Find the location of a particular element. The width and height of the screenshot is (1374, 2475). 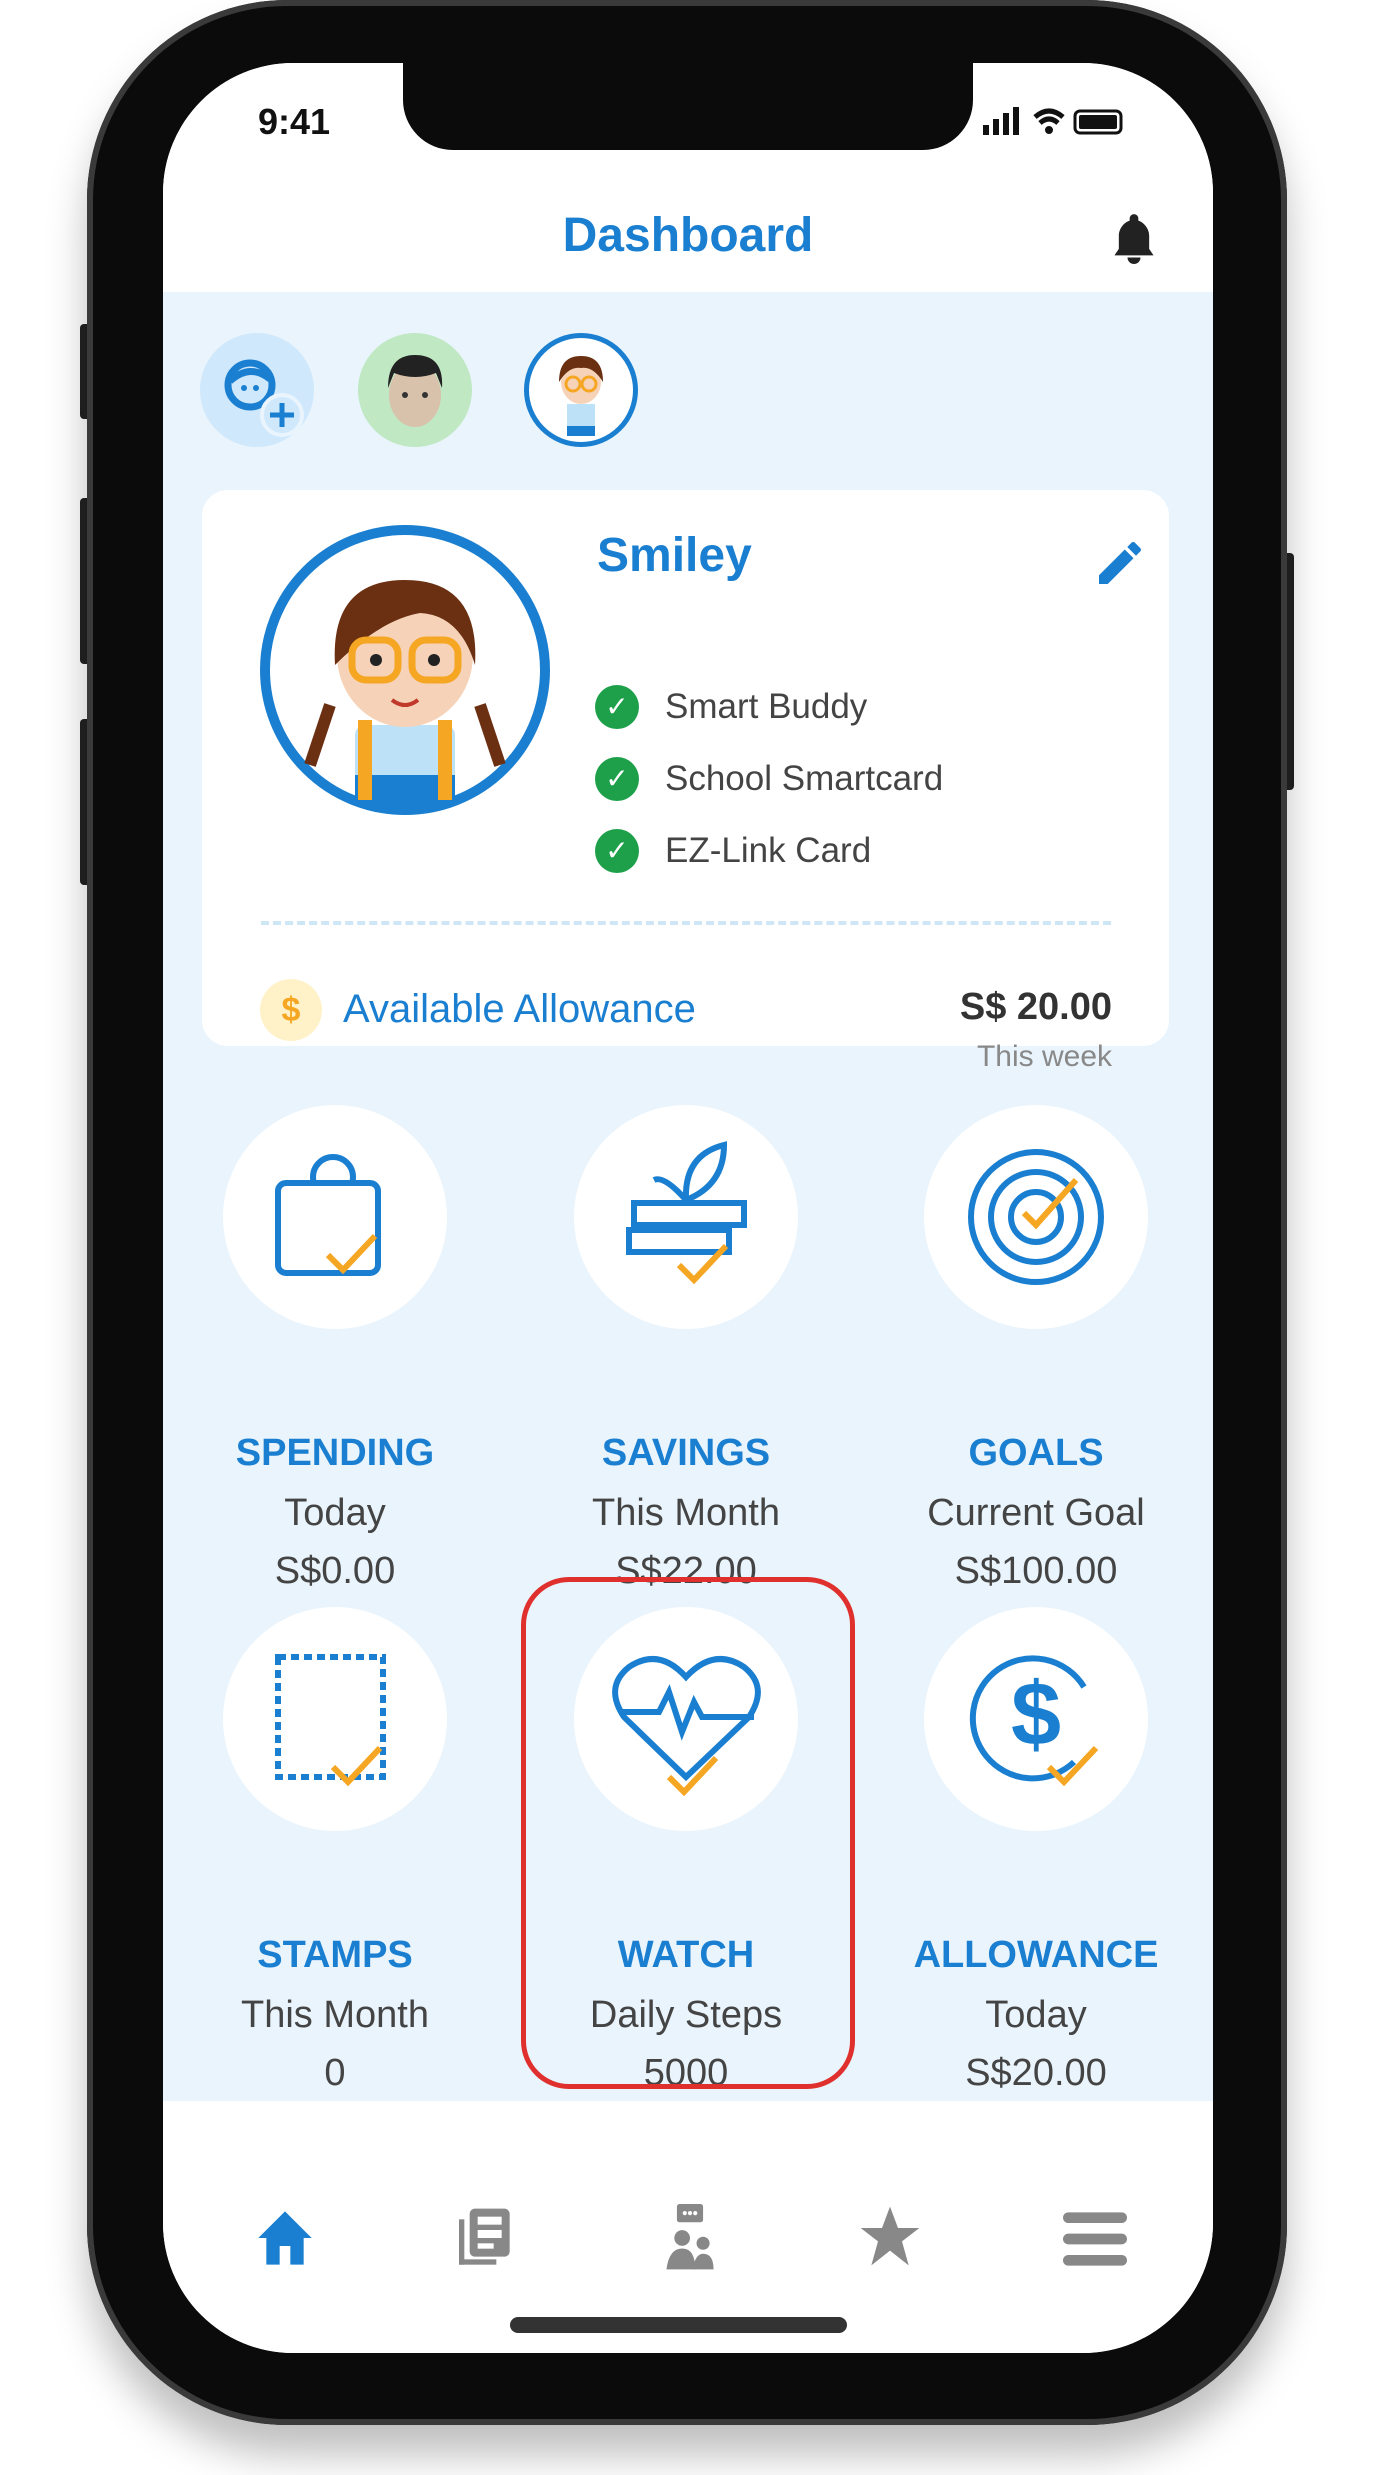

linked-item-label: School Smartcard is located at coordinates (804, 778).